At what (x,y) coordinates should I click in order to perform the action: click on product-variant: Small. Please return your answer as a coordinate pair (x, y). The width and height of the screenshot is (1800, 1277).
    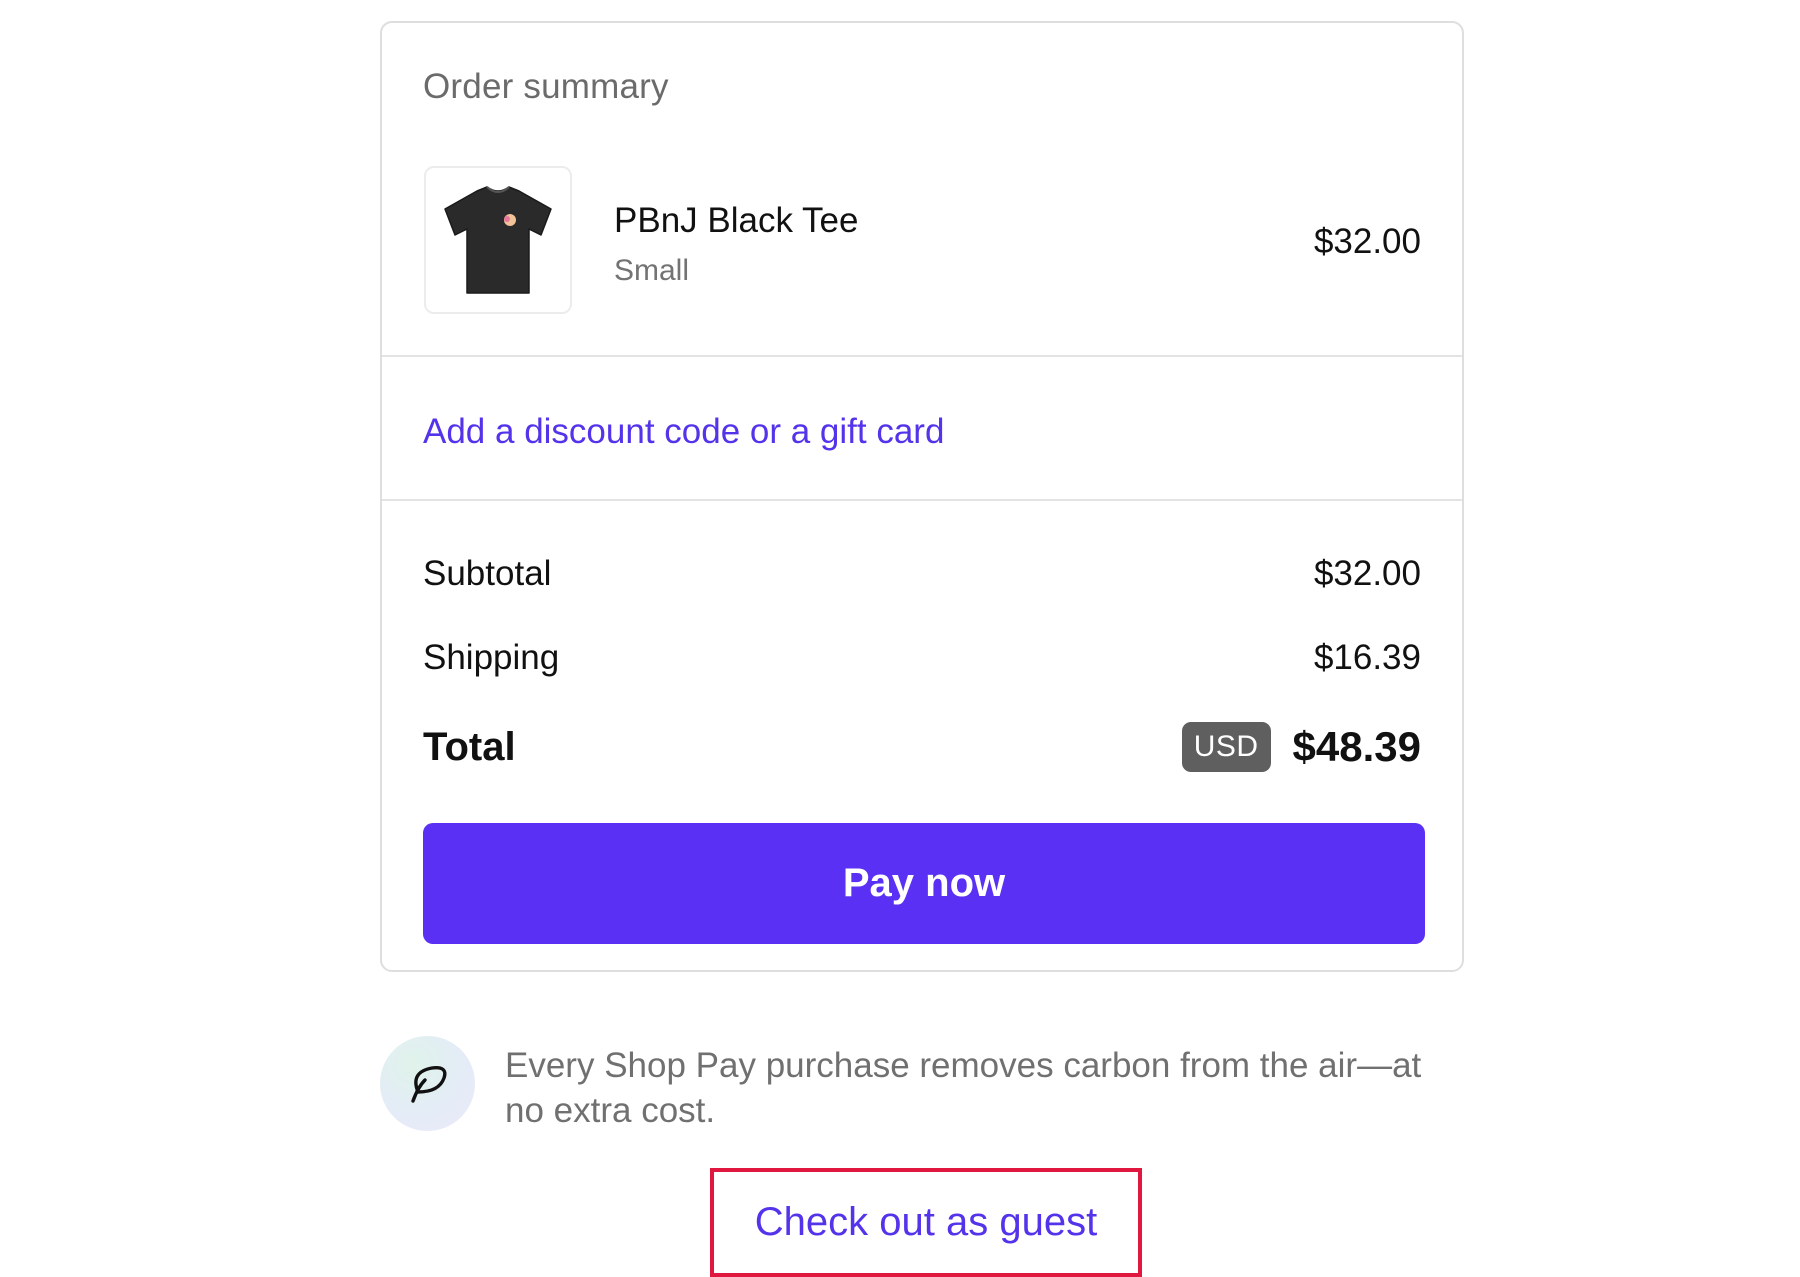
    Looking at the image, I should click on (652, 270).